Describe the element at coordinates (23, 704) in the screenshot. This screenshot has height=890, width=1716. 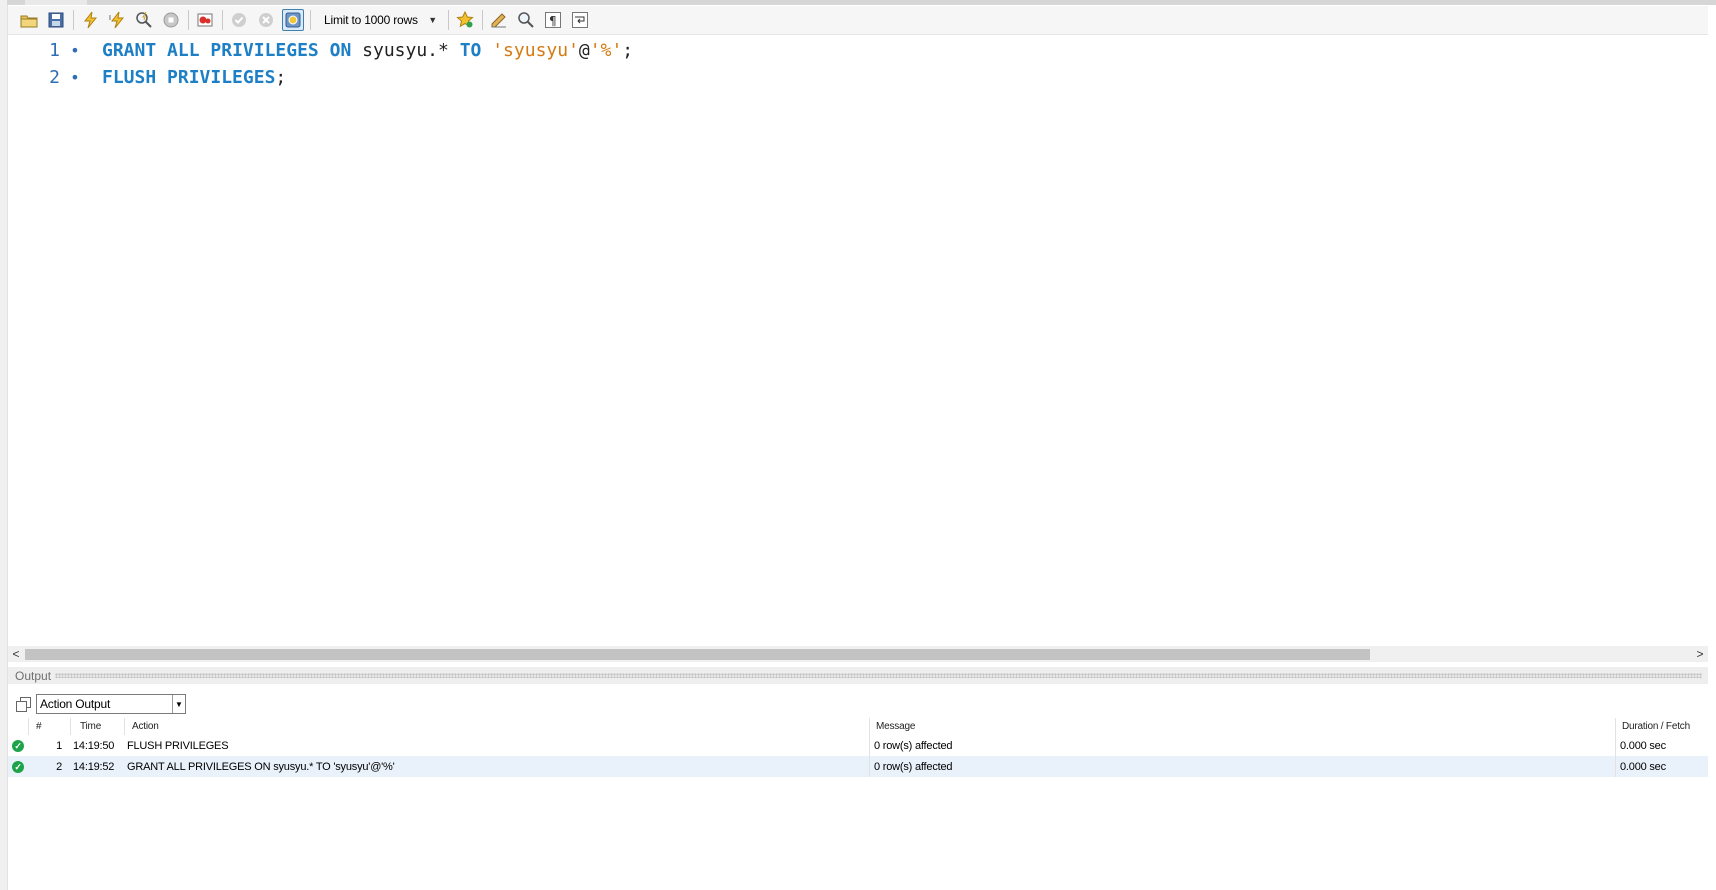
I see `copy-icon` at that location.